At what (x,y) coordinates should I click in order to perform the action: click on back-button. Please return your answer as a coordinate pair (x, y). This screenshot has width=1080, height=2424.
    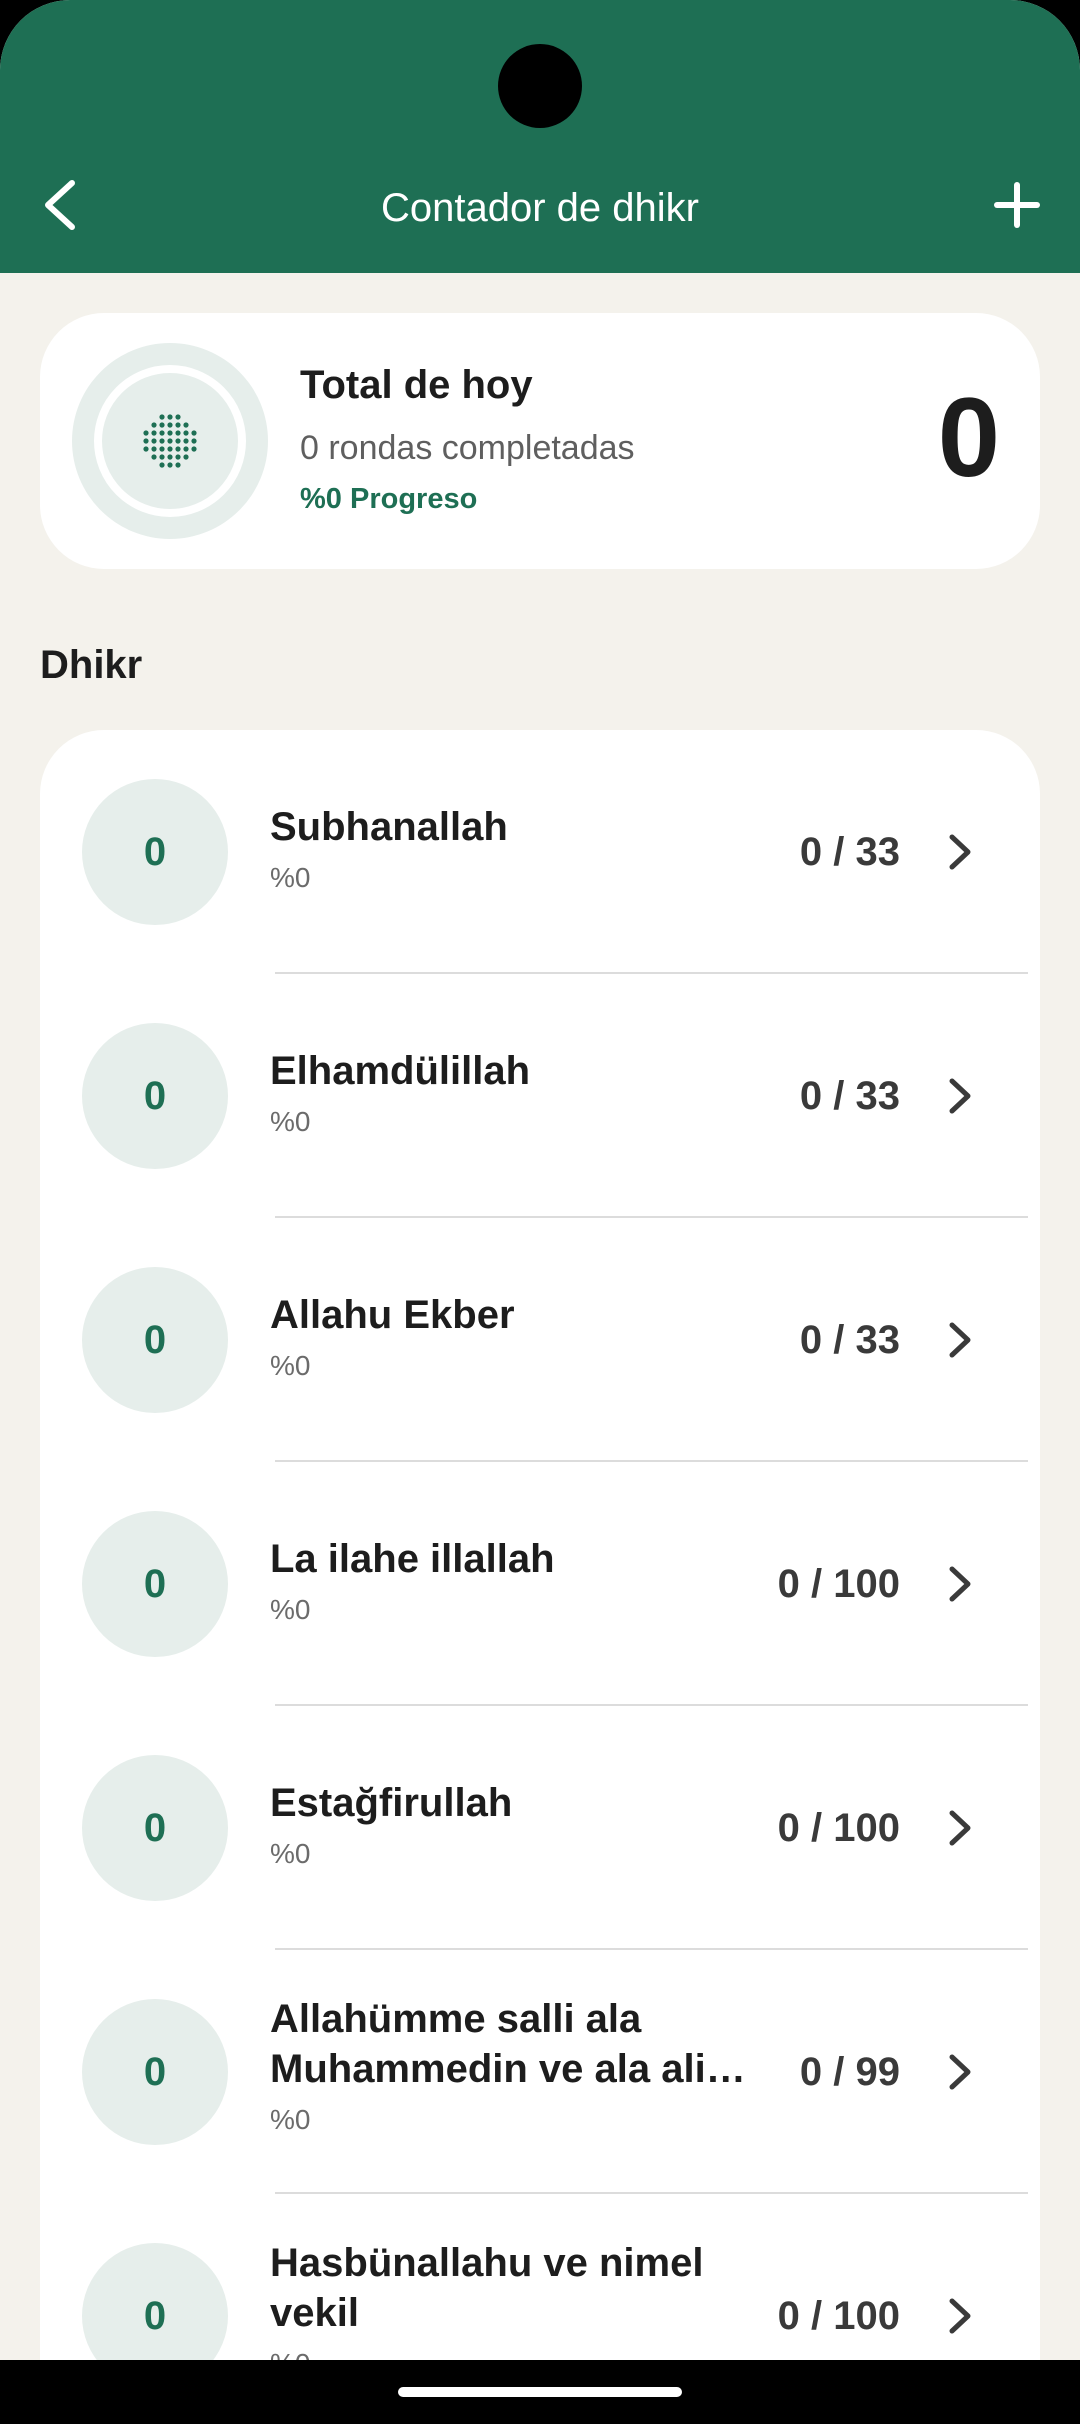
    Looking at the image, I should click on (60, 205).